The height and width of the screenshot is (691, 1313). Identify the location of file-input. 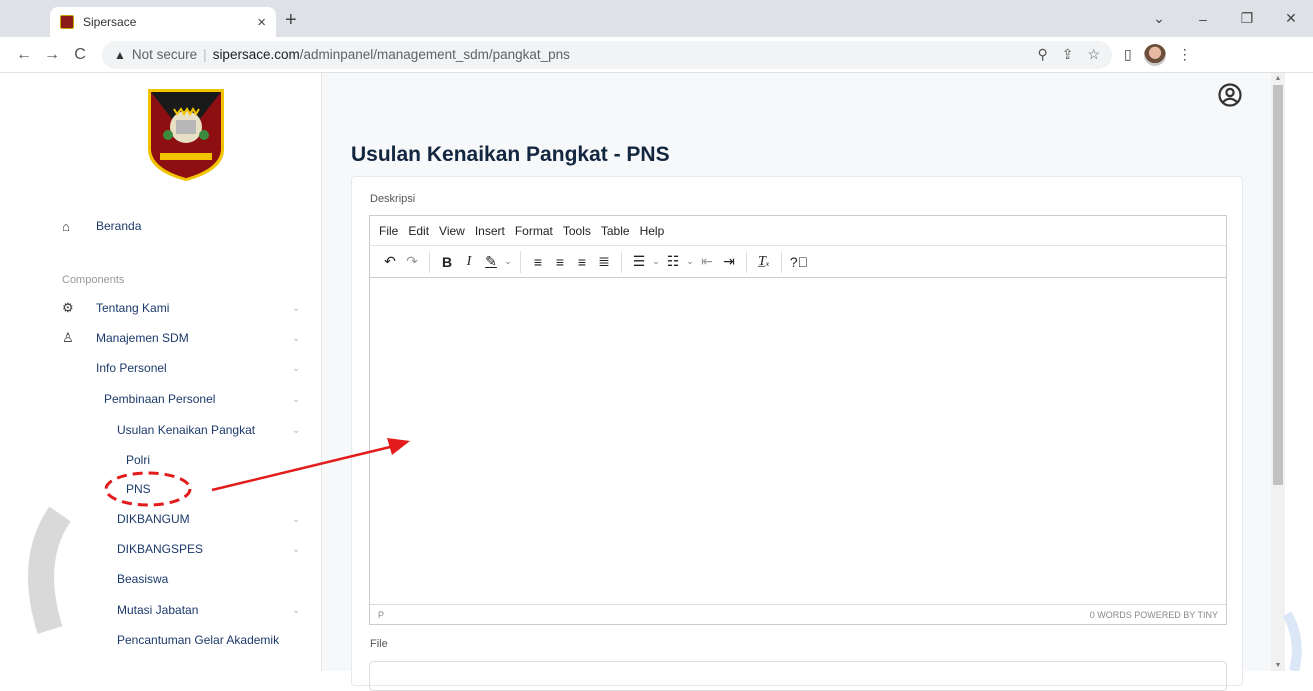
(798, 676).